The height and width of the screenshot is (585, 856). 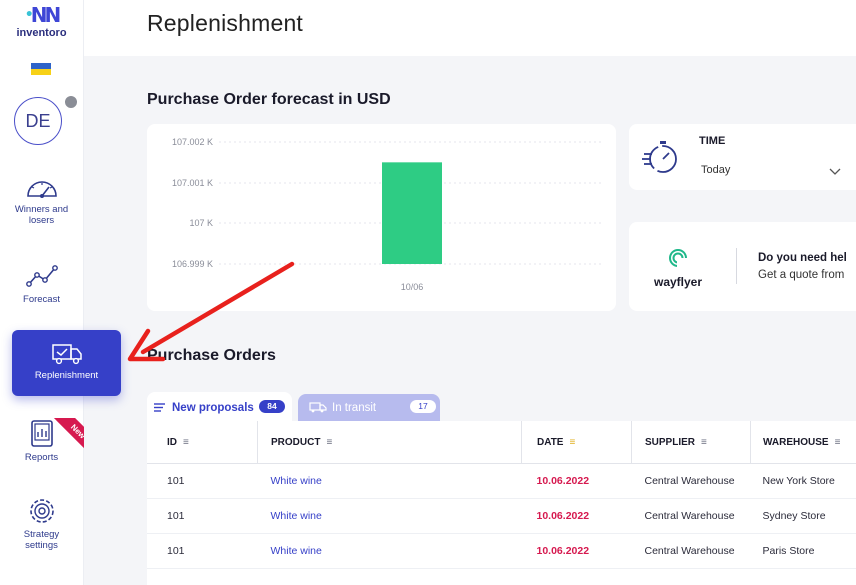 I want to click on annotation-arrow, so click(x=211, y=311).